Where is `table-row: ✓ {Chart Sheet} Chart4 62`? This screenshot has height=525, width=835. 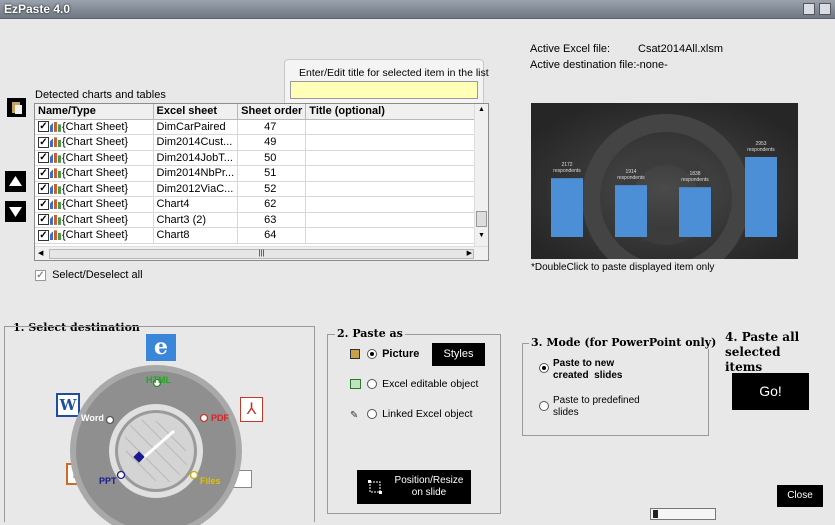 table-row: ✓ {Chart Sheet} Chart4 62 is located at coordinates (257, 204).